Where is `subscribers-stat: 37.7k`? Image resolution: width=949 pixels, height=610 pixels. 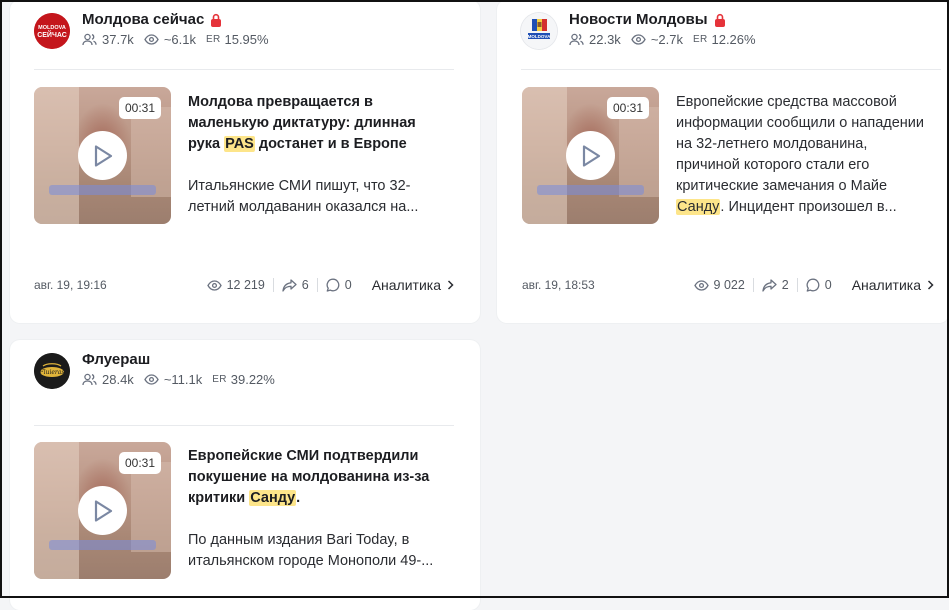
subscribers-stat: 37.7k is located at coordinates (108, 39).